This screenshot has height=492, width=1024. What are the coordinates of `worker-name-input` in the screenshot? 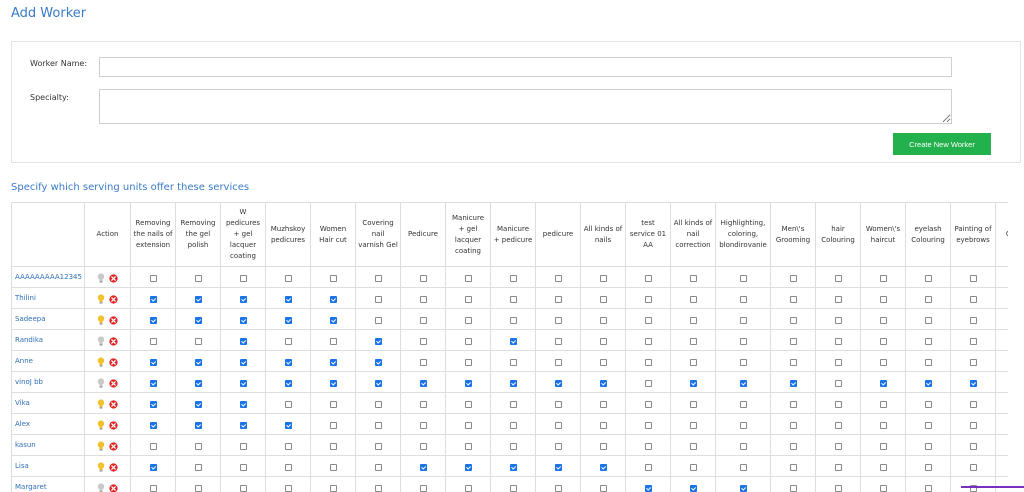 It's located at (525, 67).